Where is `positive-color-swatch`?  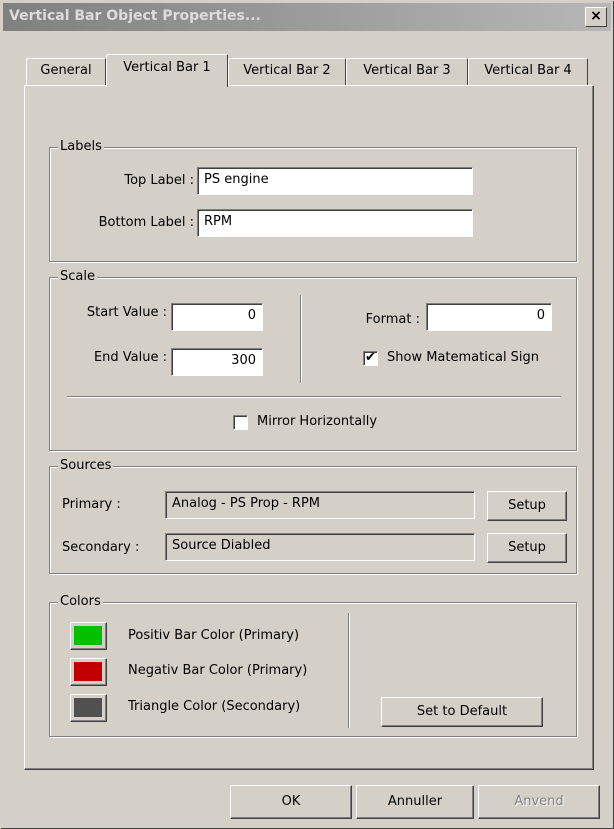 positive-color-swatch is located at coordinates (88, 635).